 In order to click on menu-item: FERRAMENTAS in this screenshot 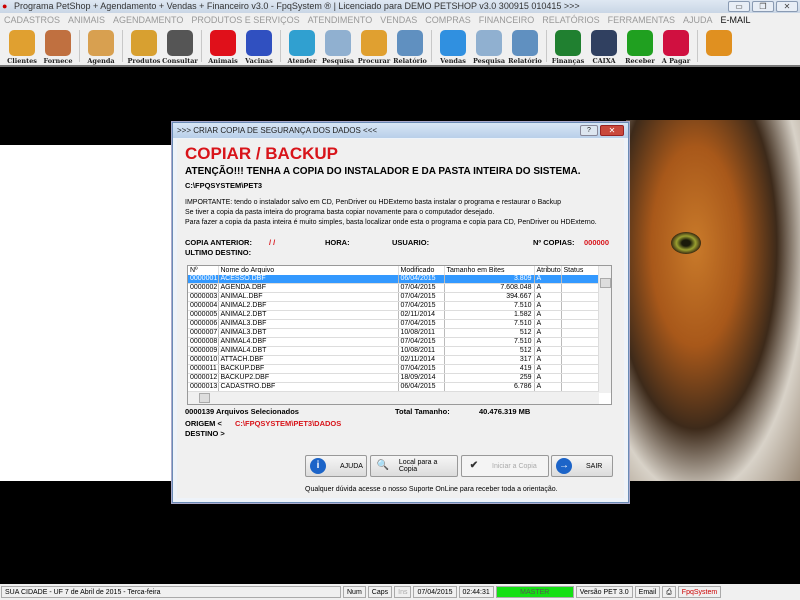, I will do `click(641, 20)`.